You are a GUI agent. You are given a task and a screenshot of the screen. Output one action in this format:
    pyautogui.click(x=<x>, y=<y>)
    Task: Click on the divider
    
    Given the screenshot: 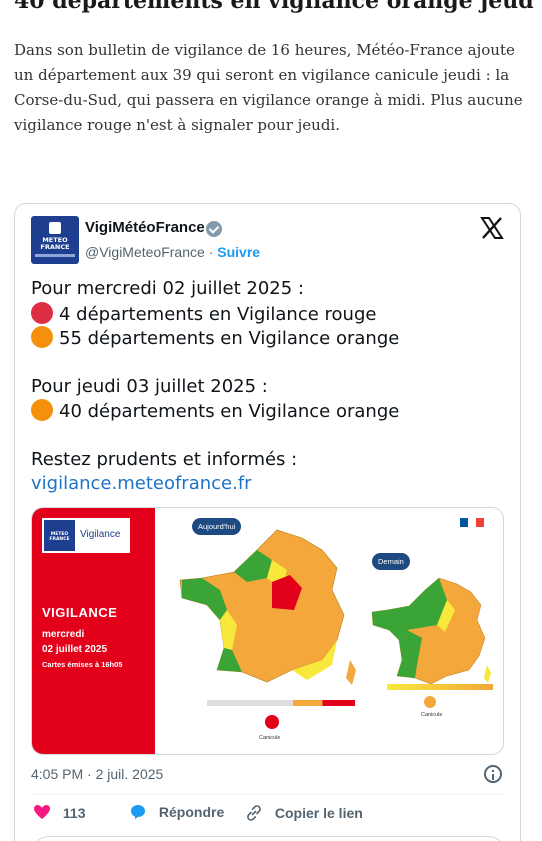 What is the action you would take?
    pyautogui.click(x=268, y=794)
    